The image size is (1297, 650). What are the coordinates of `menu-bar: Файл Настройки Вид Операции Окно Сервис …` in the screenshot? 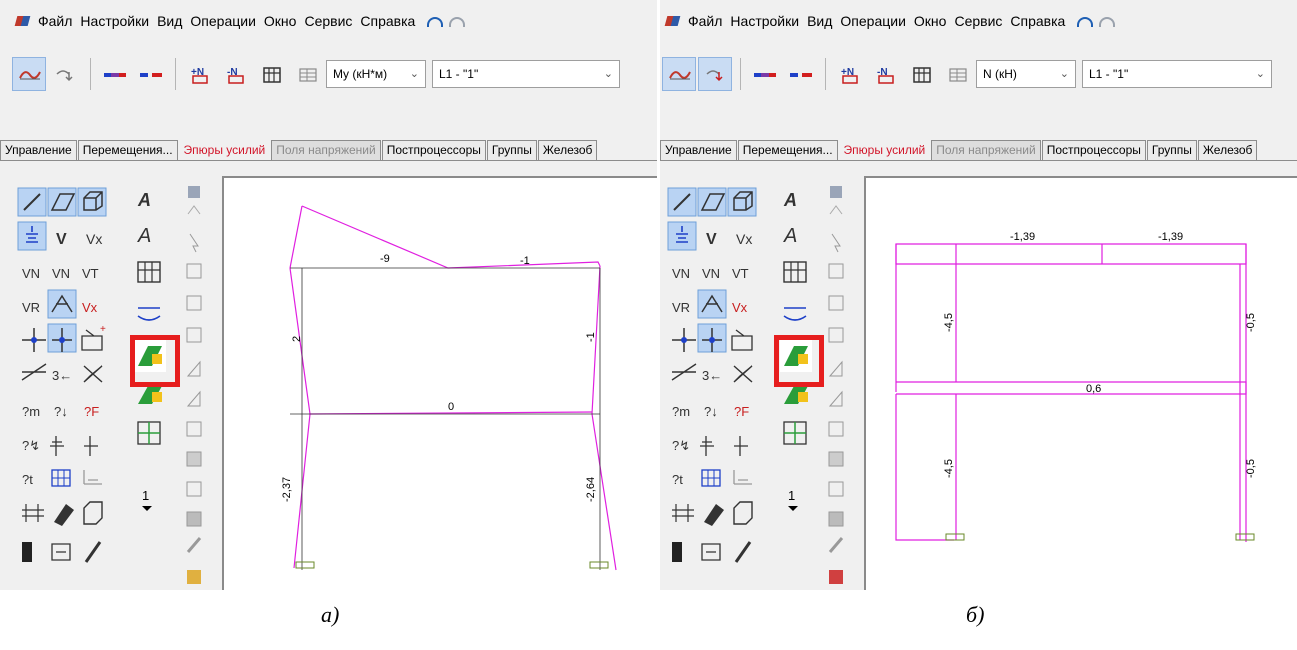 It's located at (233, 21).